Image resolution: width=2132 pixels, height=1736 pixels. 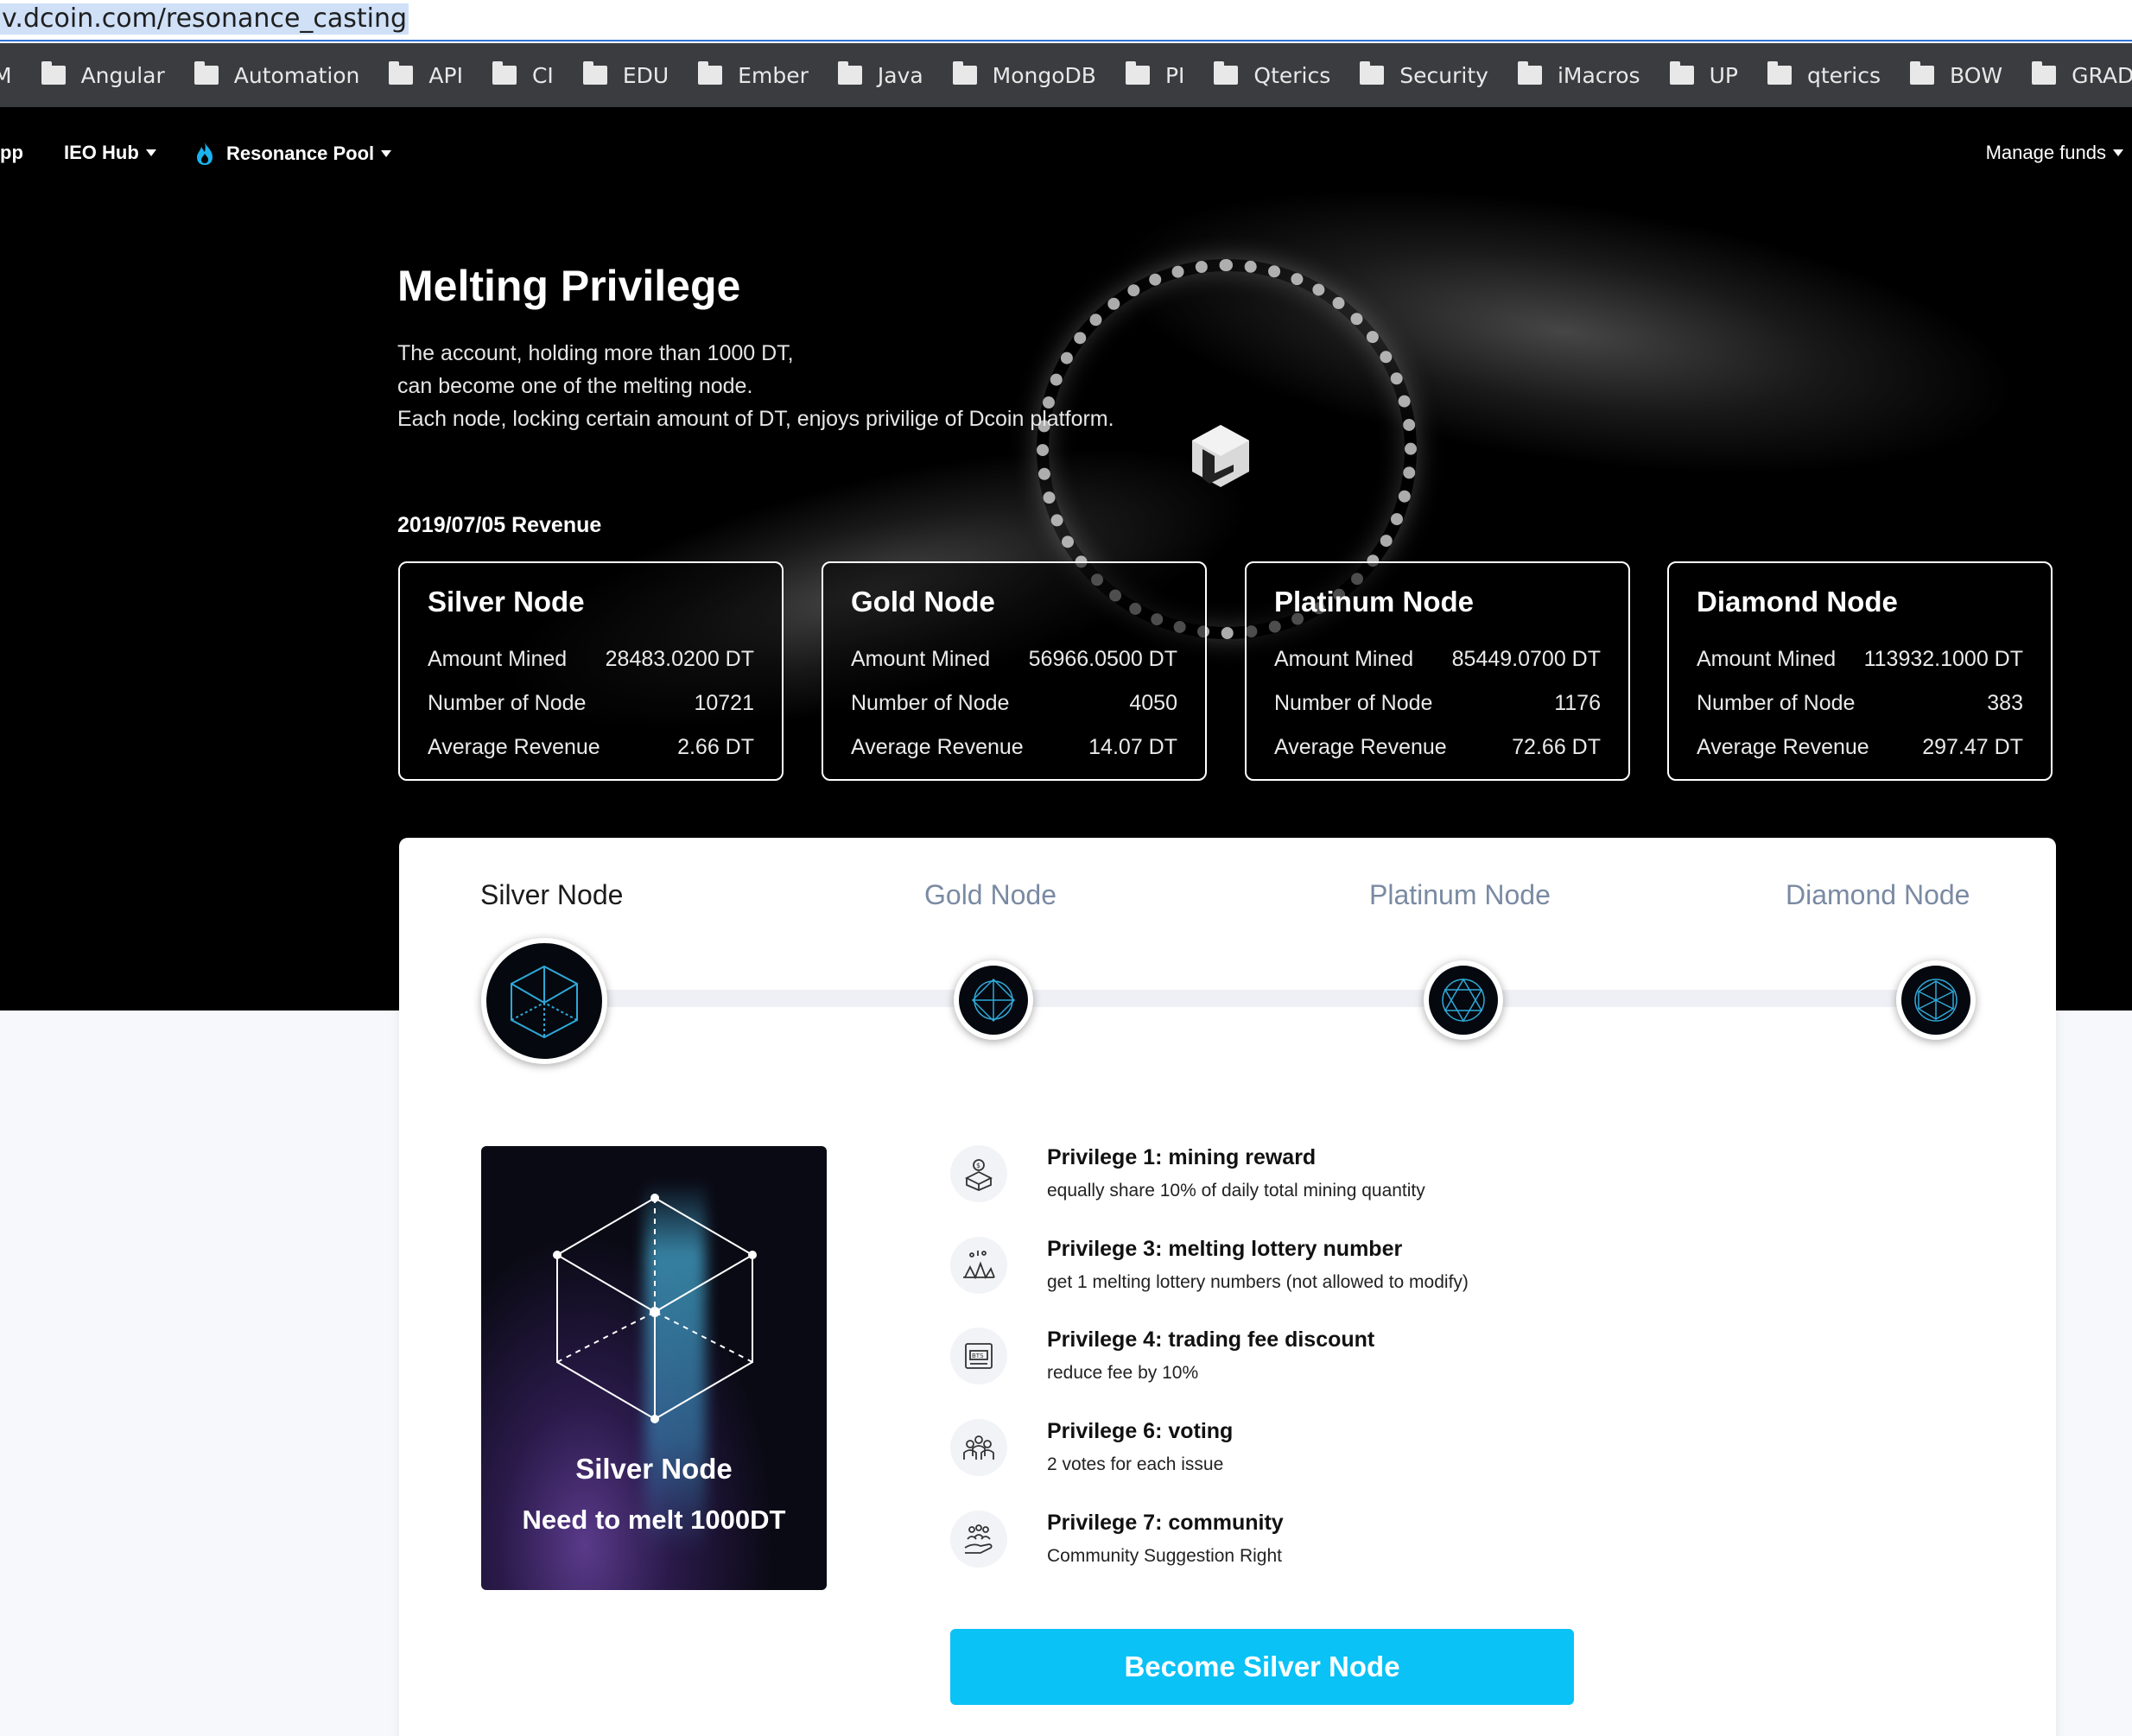 What do you see at coordinates (1220, 456) in the screenshot?
I see `logo-cube-icon` at bounding box center [1220, 456].